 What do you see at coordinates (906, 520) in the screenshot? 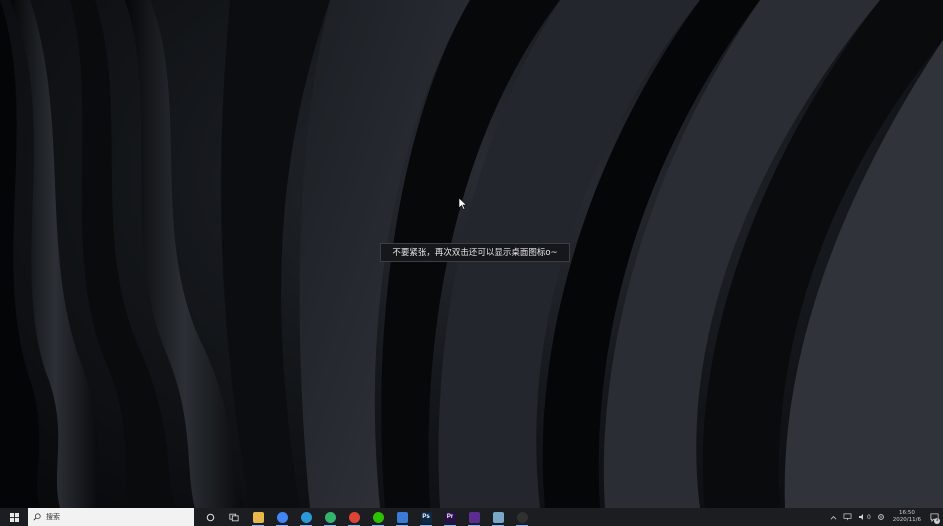
I see `clock-date: 2020/11/6` at bounding box center [906, 520].